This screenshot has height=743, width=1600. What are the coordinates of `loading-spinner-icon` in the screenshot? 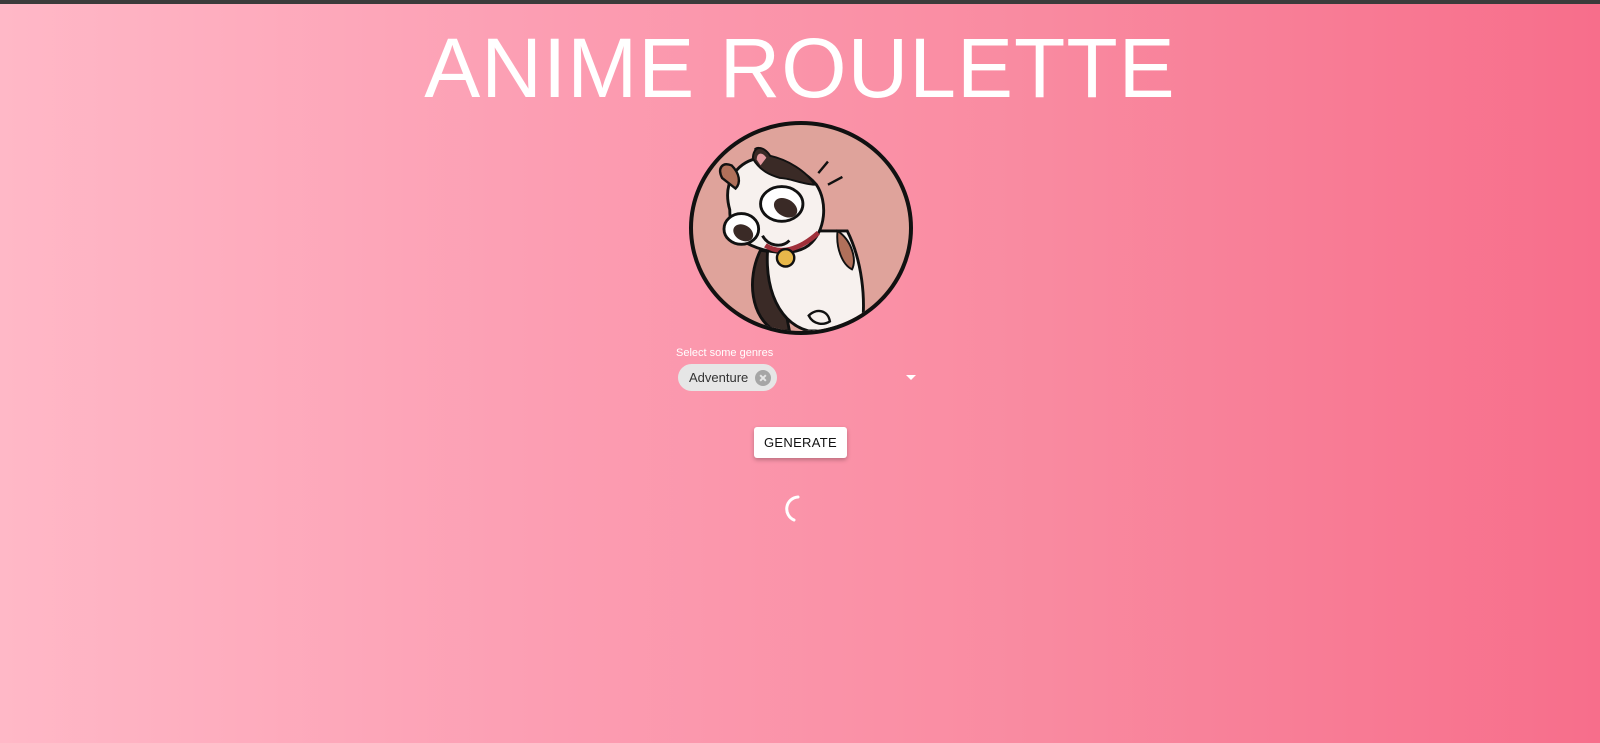 It's located at (792, 508).